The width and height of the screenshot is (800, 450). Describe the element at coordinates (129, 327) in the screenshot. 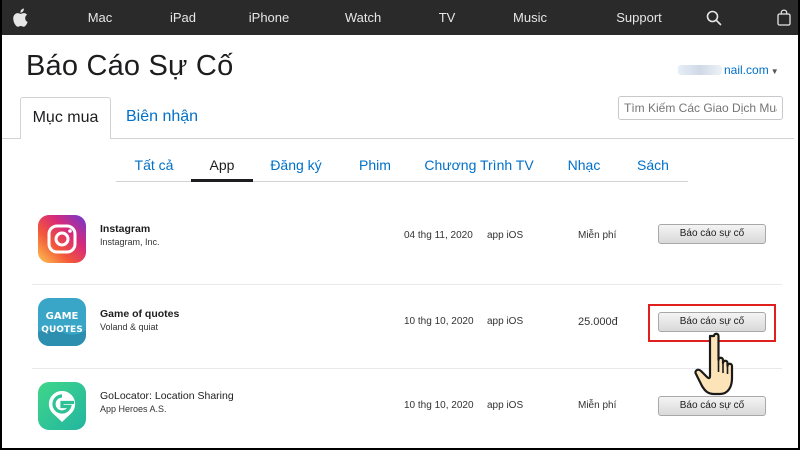

I see `app-developer: Voland & quiat` at that location.